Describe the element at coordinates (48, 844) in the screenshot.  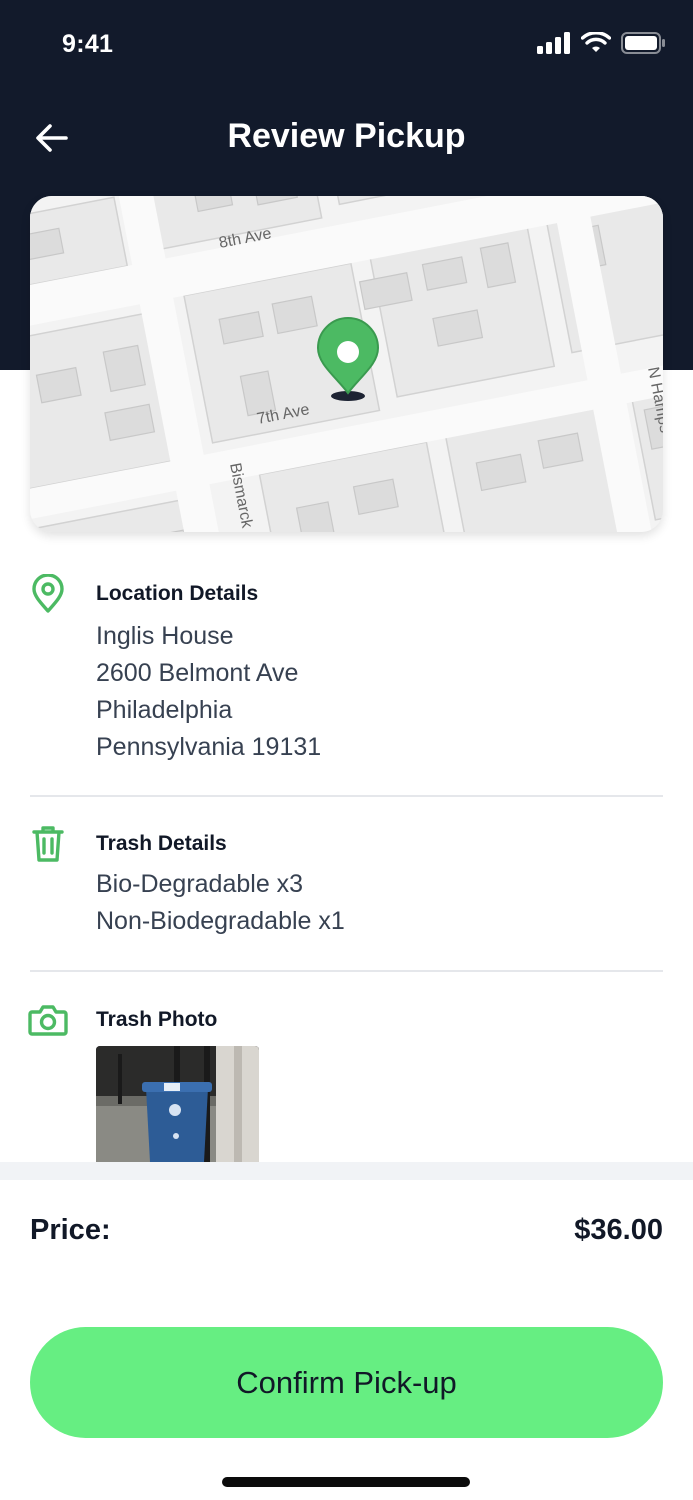
I see `trash-can-icon` at that location.